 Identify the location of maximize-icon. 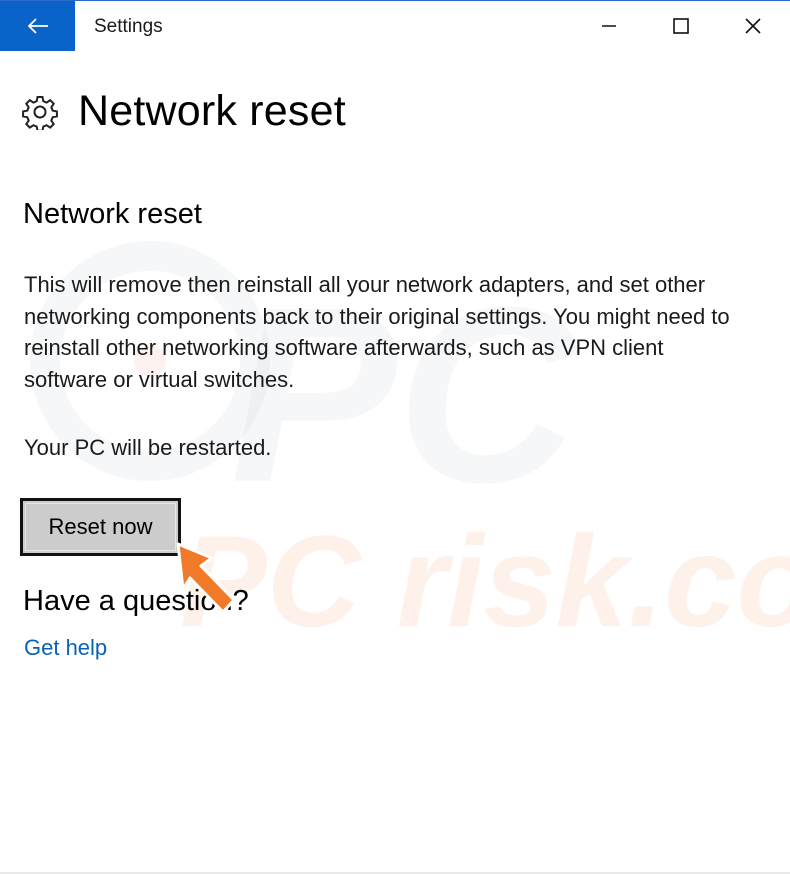
(681, 26).